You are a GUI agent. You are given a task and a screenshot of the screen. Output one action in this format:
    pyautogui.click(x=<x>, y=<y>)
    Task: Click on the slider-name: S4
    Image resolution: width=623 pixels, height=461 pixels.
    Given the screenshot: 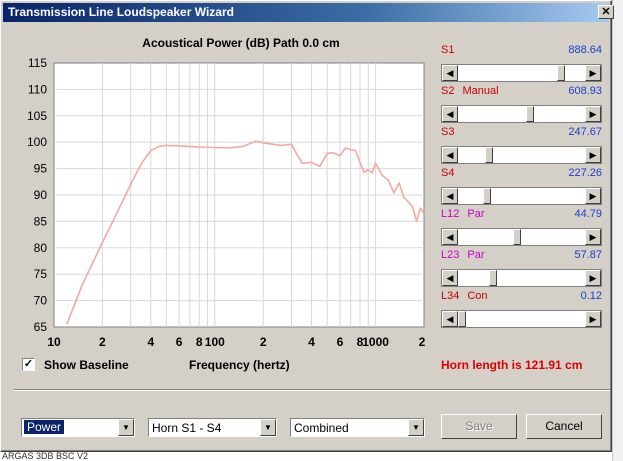 What is the action you would take?
    pyautogui.click(x=448, y=173)
    